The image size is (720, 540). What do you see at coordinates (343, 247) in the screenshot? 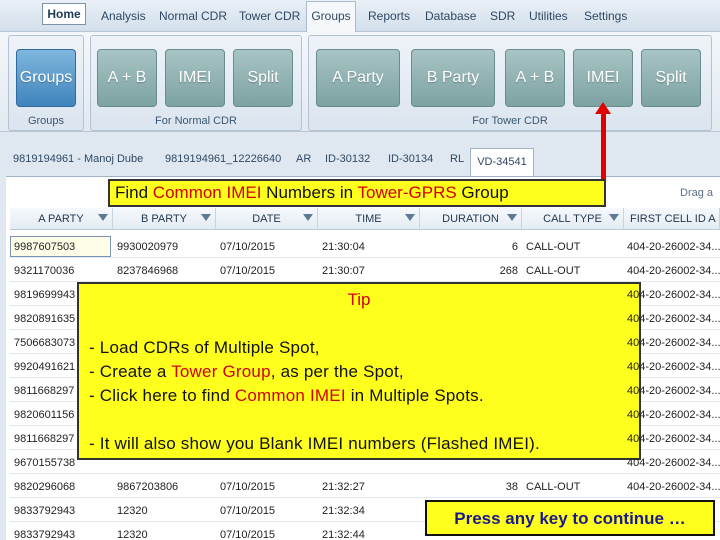
I see `table-cell: 21:30:04` at bounding box center [343, 247].